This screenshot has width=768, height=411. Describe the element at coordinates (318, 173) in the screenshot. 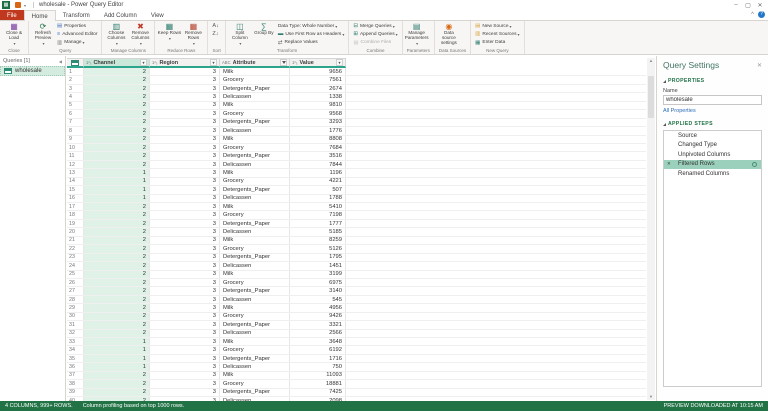

I see `cell-value: 1196` at that location.